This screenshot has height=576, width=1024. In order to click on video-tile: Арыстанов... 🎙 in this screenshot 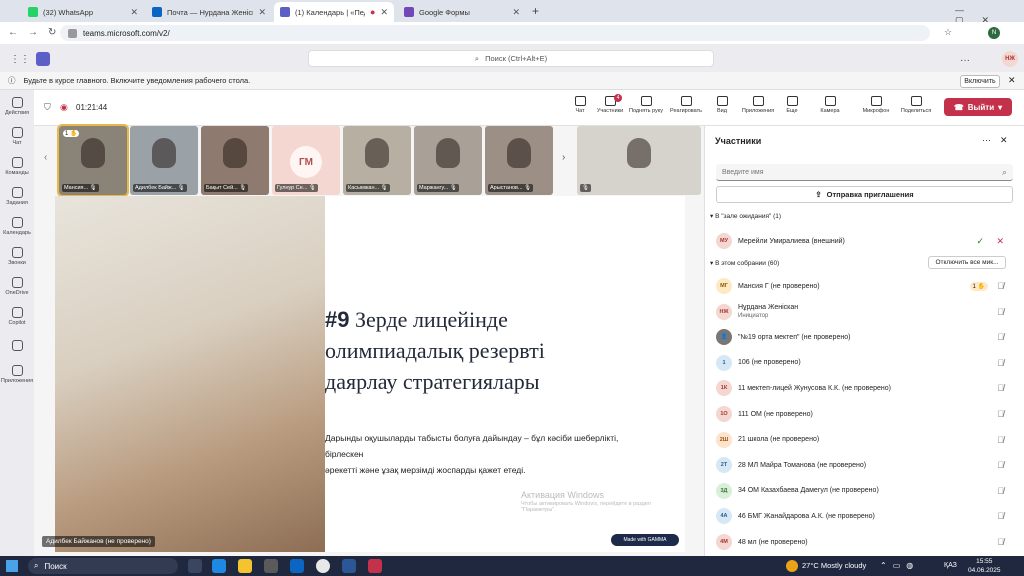, I will do `click(519, 160)`.